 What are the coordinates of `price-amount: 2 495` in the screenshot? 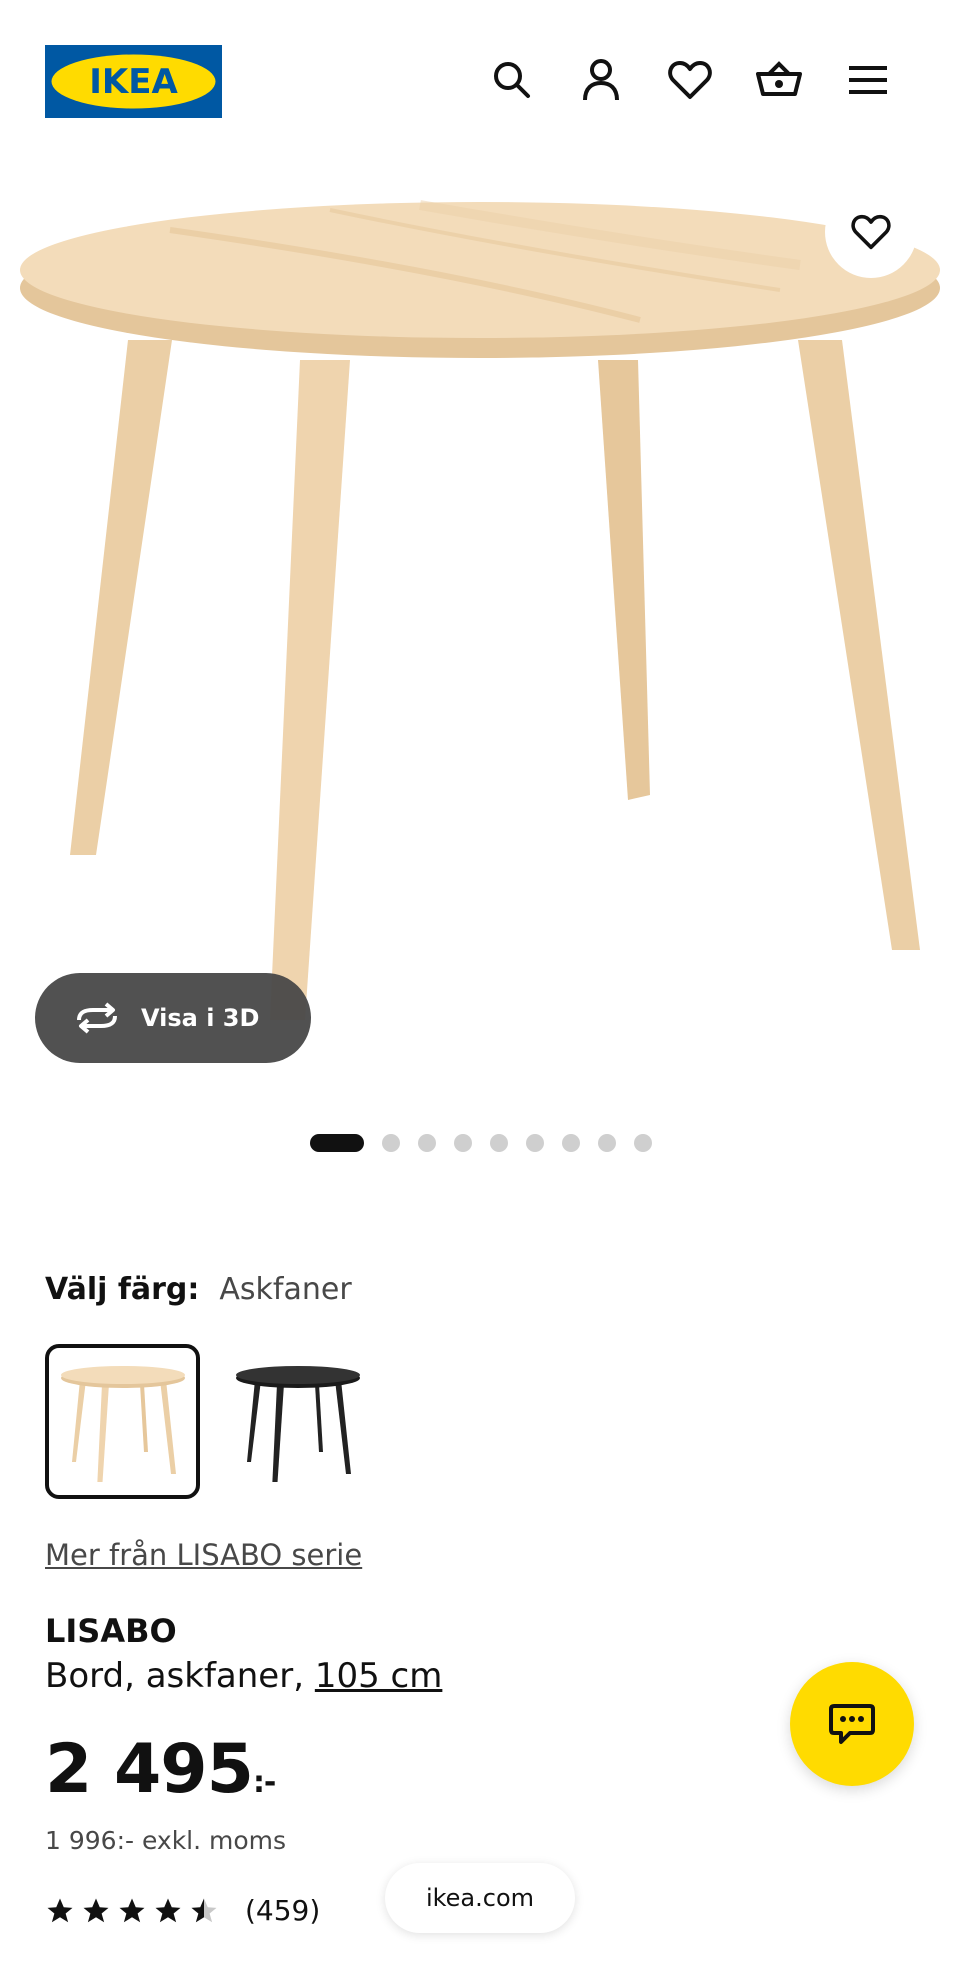 It's located at (149, 1769).